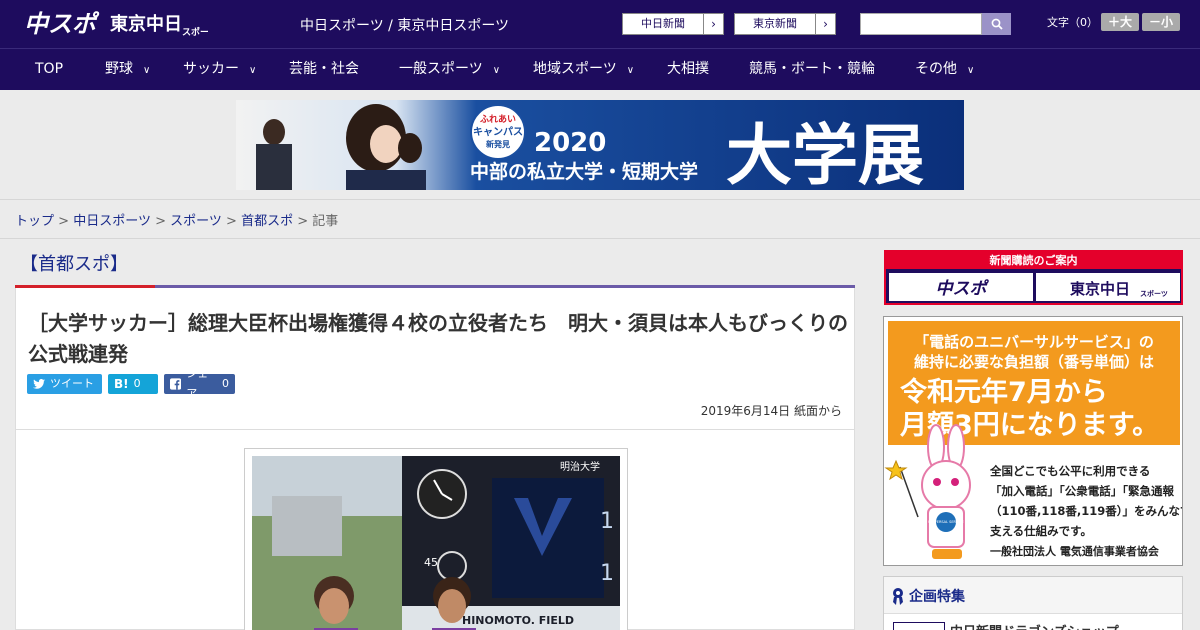 The image size is (1200, 630). Describe the element at coordinates (498, 119) in the screenshot. I see `badge-line1: ふれあい` at that location.